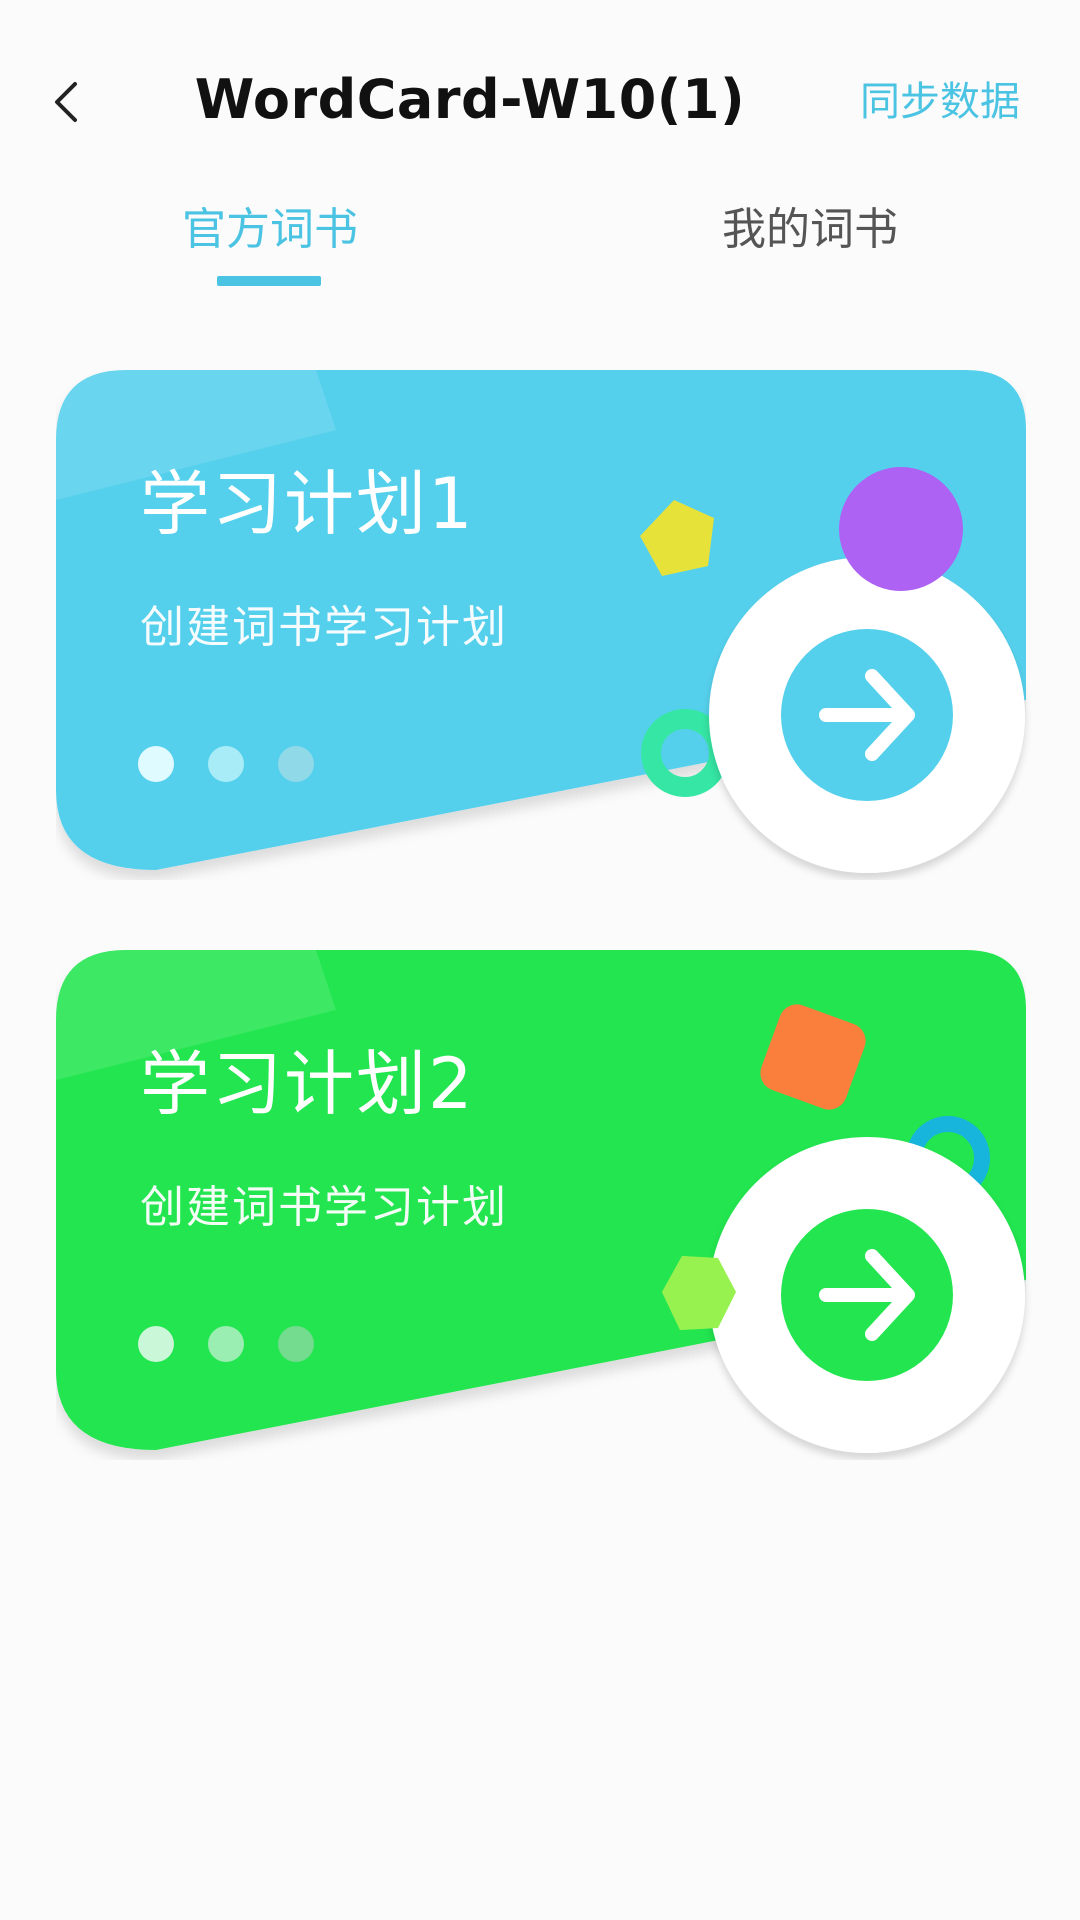  I want to click on lime-hexagon-overlay, so click(699, 1293).